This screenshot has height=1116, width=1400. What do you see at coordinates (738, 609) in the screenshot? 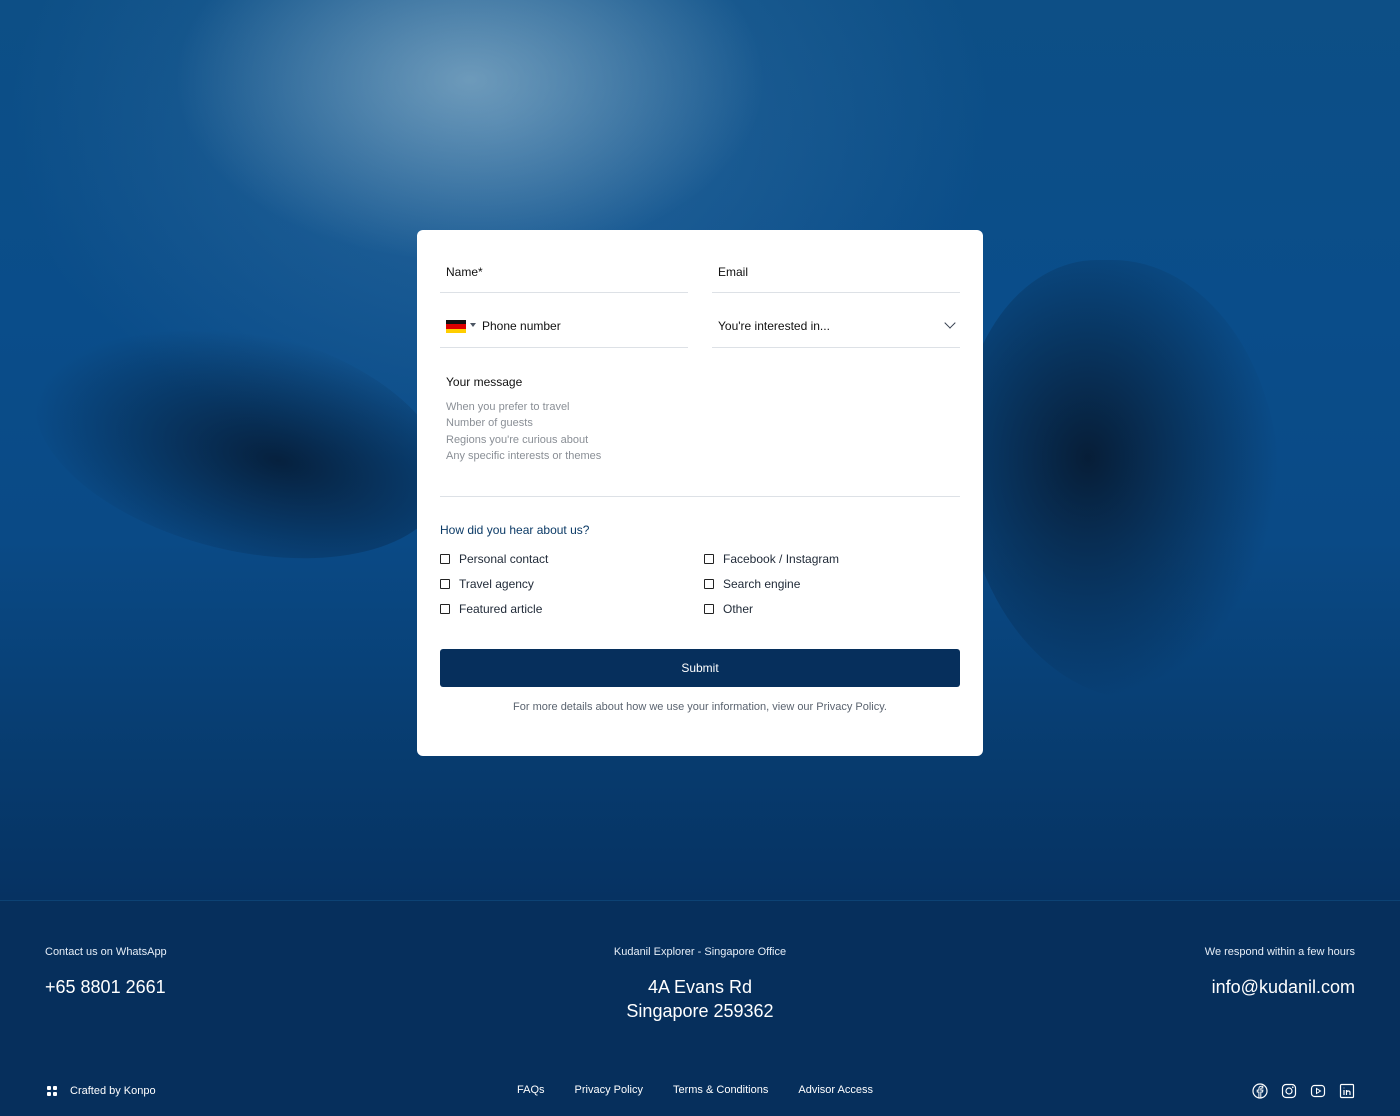
I see `checkbox-label: Other` at bounding box center [738, 609].